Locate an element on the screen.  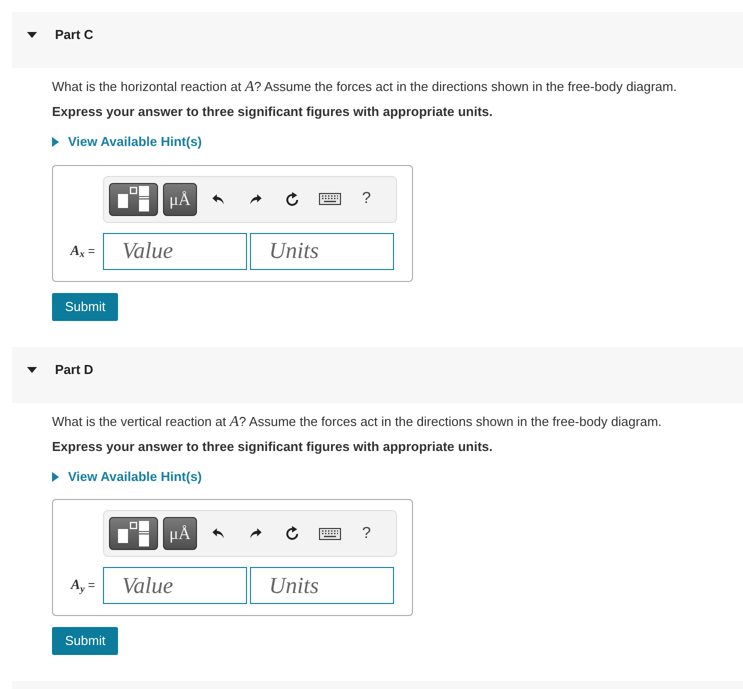
question-text: What is the vertical reaction at A? Assume the forces act in the directions shown in the free-body diagram. is located at coordinates (357, 422).